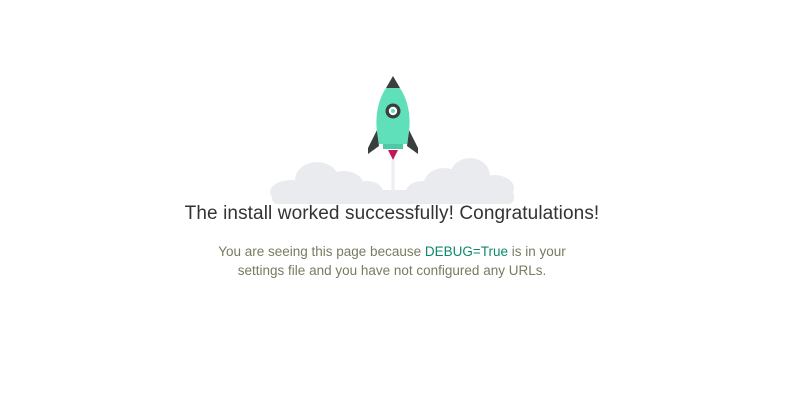 The width and height of the screenshot is (800, 400). I want to click on rocket-icon, so click(393, 118).